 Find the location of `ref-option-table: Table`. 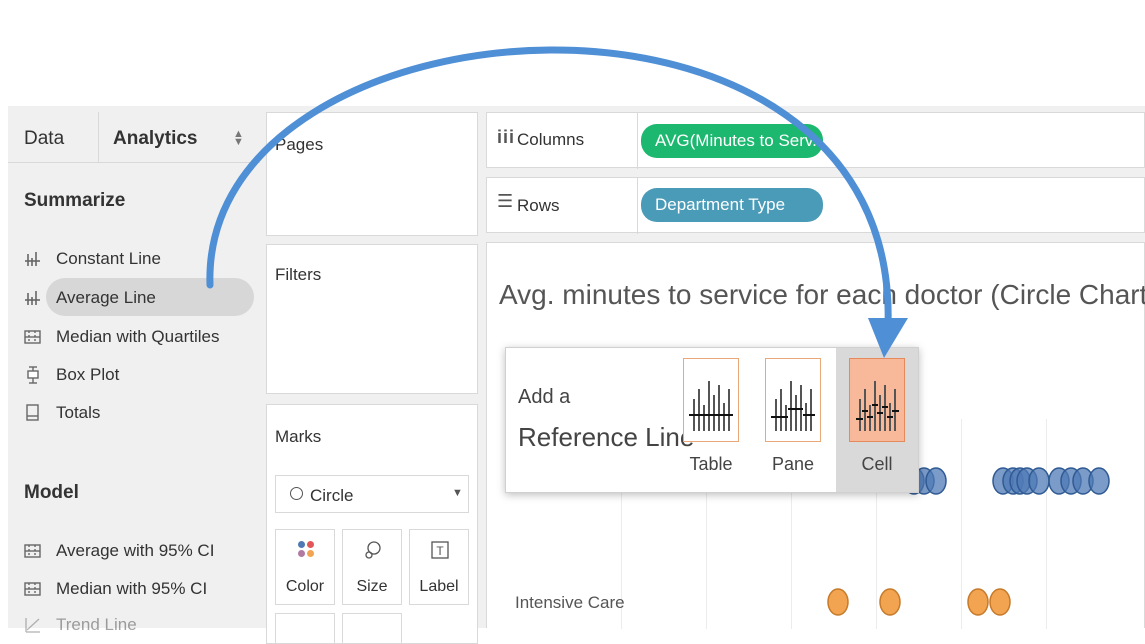

ref-option-table: Table is located at coordinates (711, 420).